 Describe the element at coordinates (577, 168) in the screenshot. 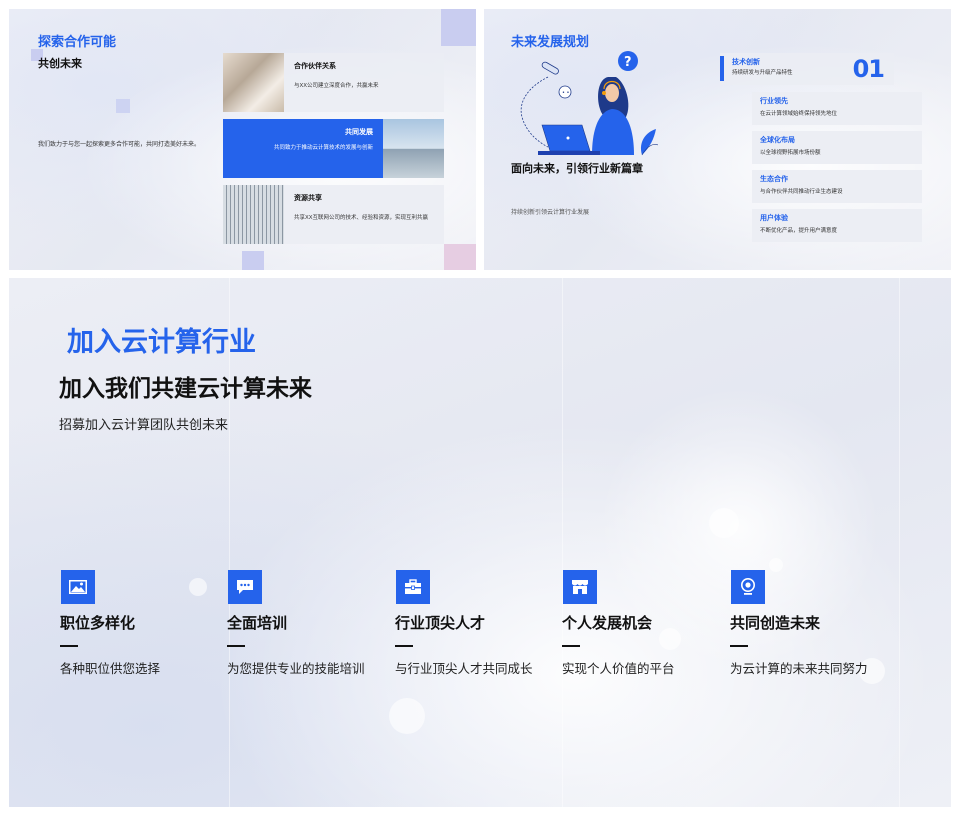

I see `slide-headline: 面向未来，引领行业新篇章` at that location.